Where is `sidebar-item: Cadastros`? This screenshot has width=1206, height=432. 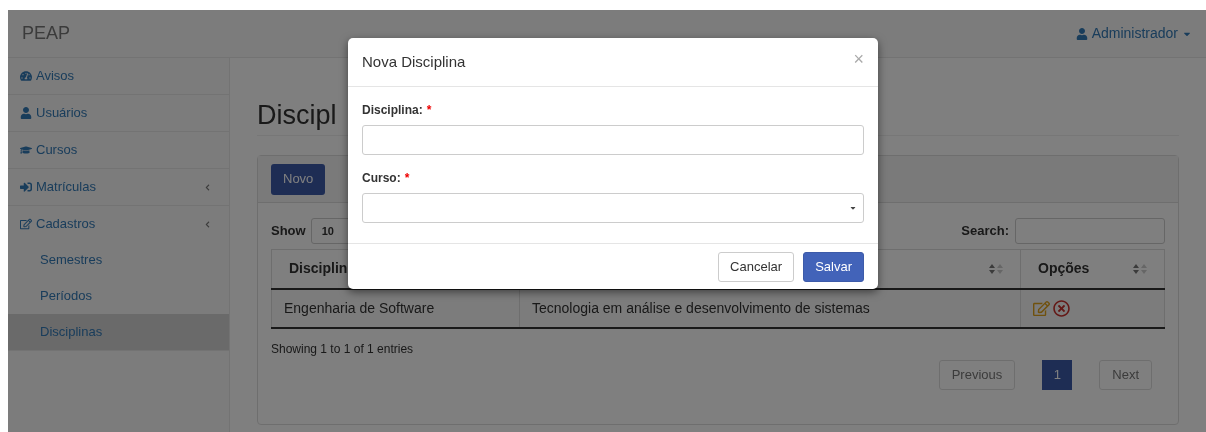 sidebar-item: Cadastros is located at coordinates (118, 224).